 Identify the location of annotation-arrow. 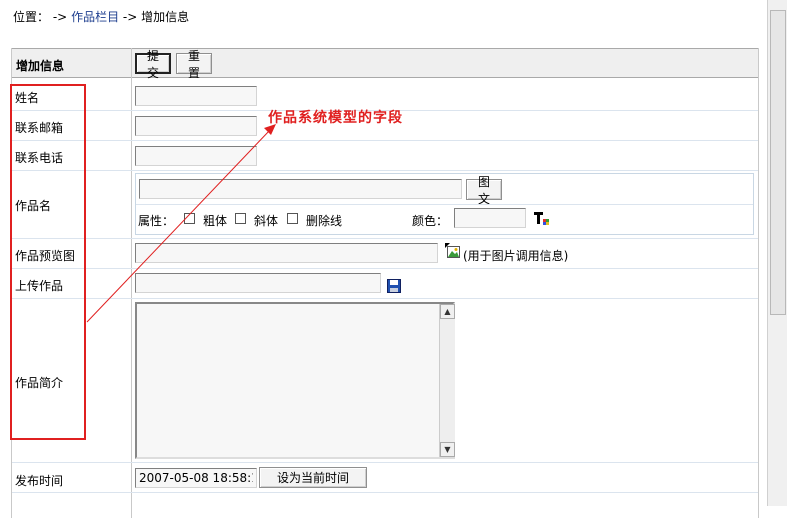
(181, 223).